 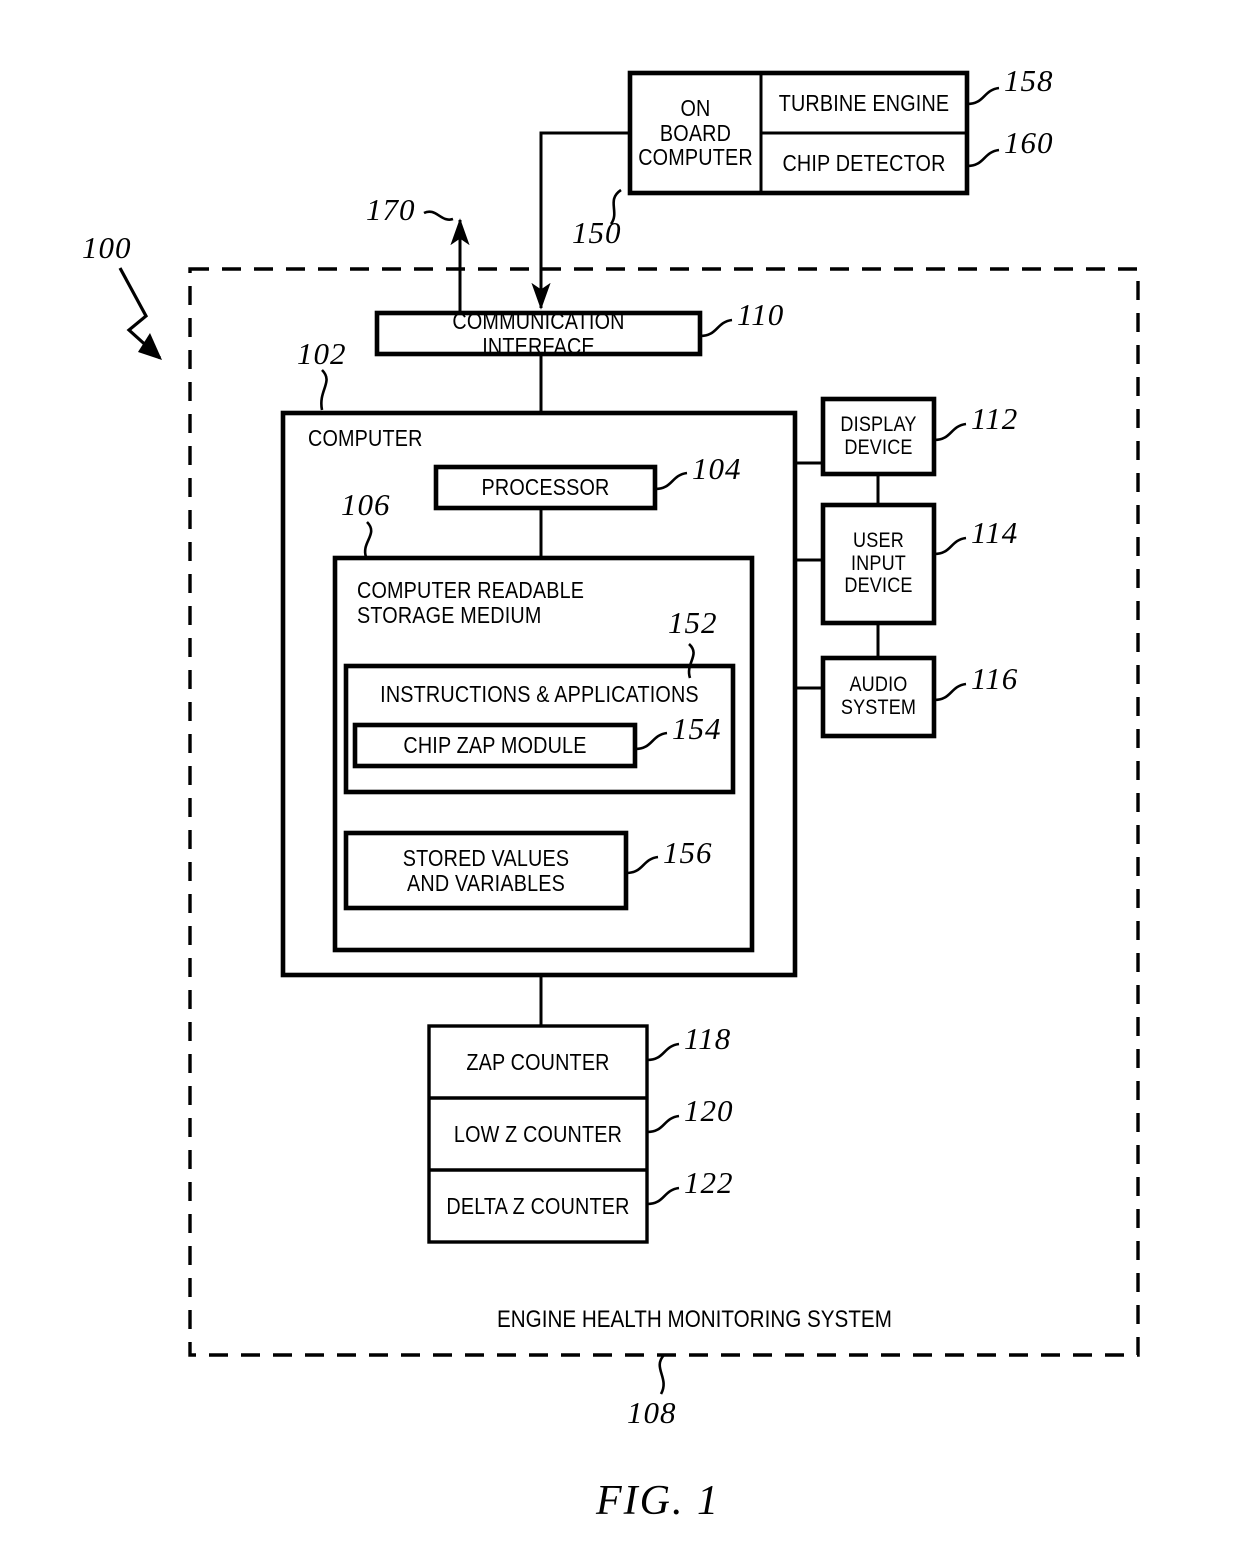 I want to click on communication-interface-box, so click(x=538, y=333).